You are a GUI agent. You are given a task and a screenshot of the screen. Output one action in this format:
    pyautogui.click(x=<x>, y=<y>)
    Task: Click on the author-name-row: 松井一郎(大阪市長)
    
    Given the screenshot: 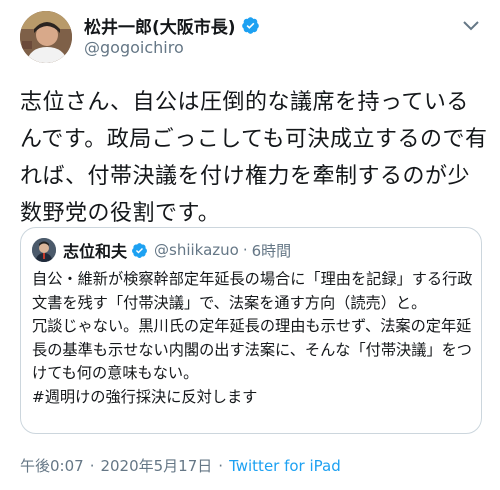 What is the action you would take?
    pyautogui.click(x=172, y=25)
    